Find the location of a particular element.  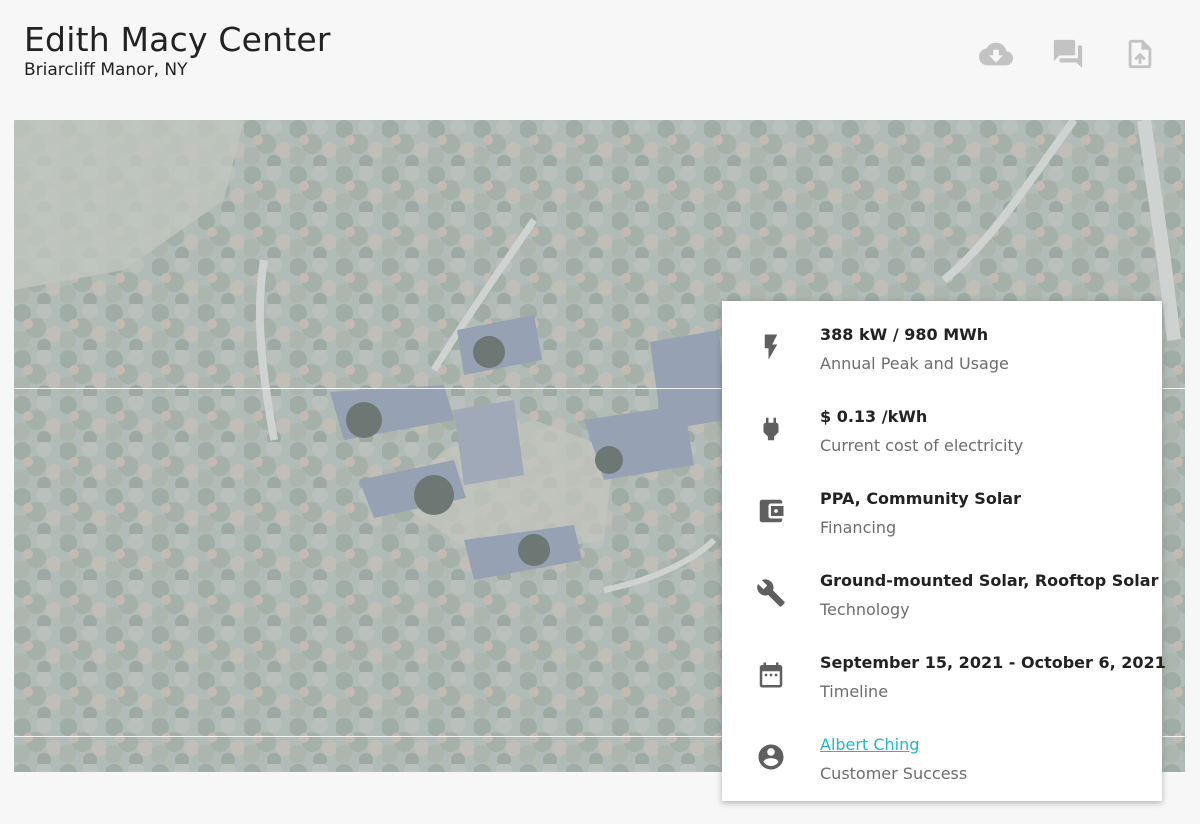

wrench-icon is located at coordinates (771, 593).